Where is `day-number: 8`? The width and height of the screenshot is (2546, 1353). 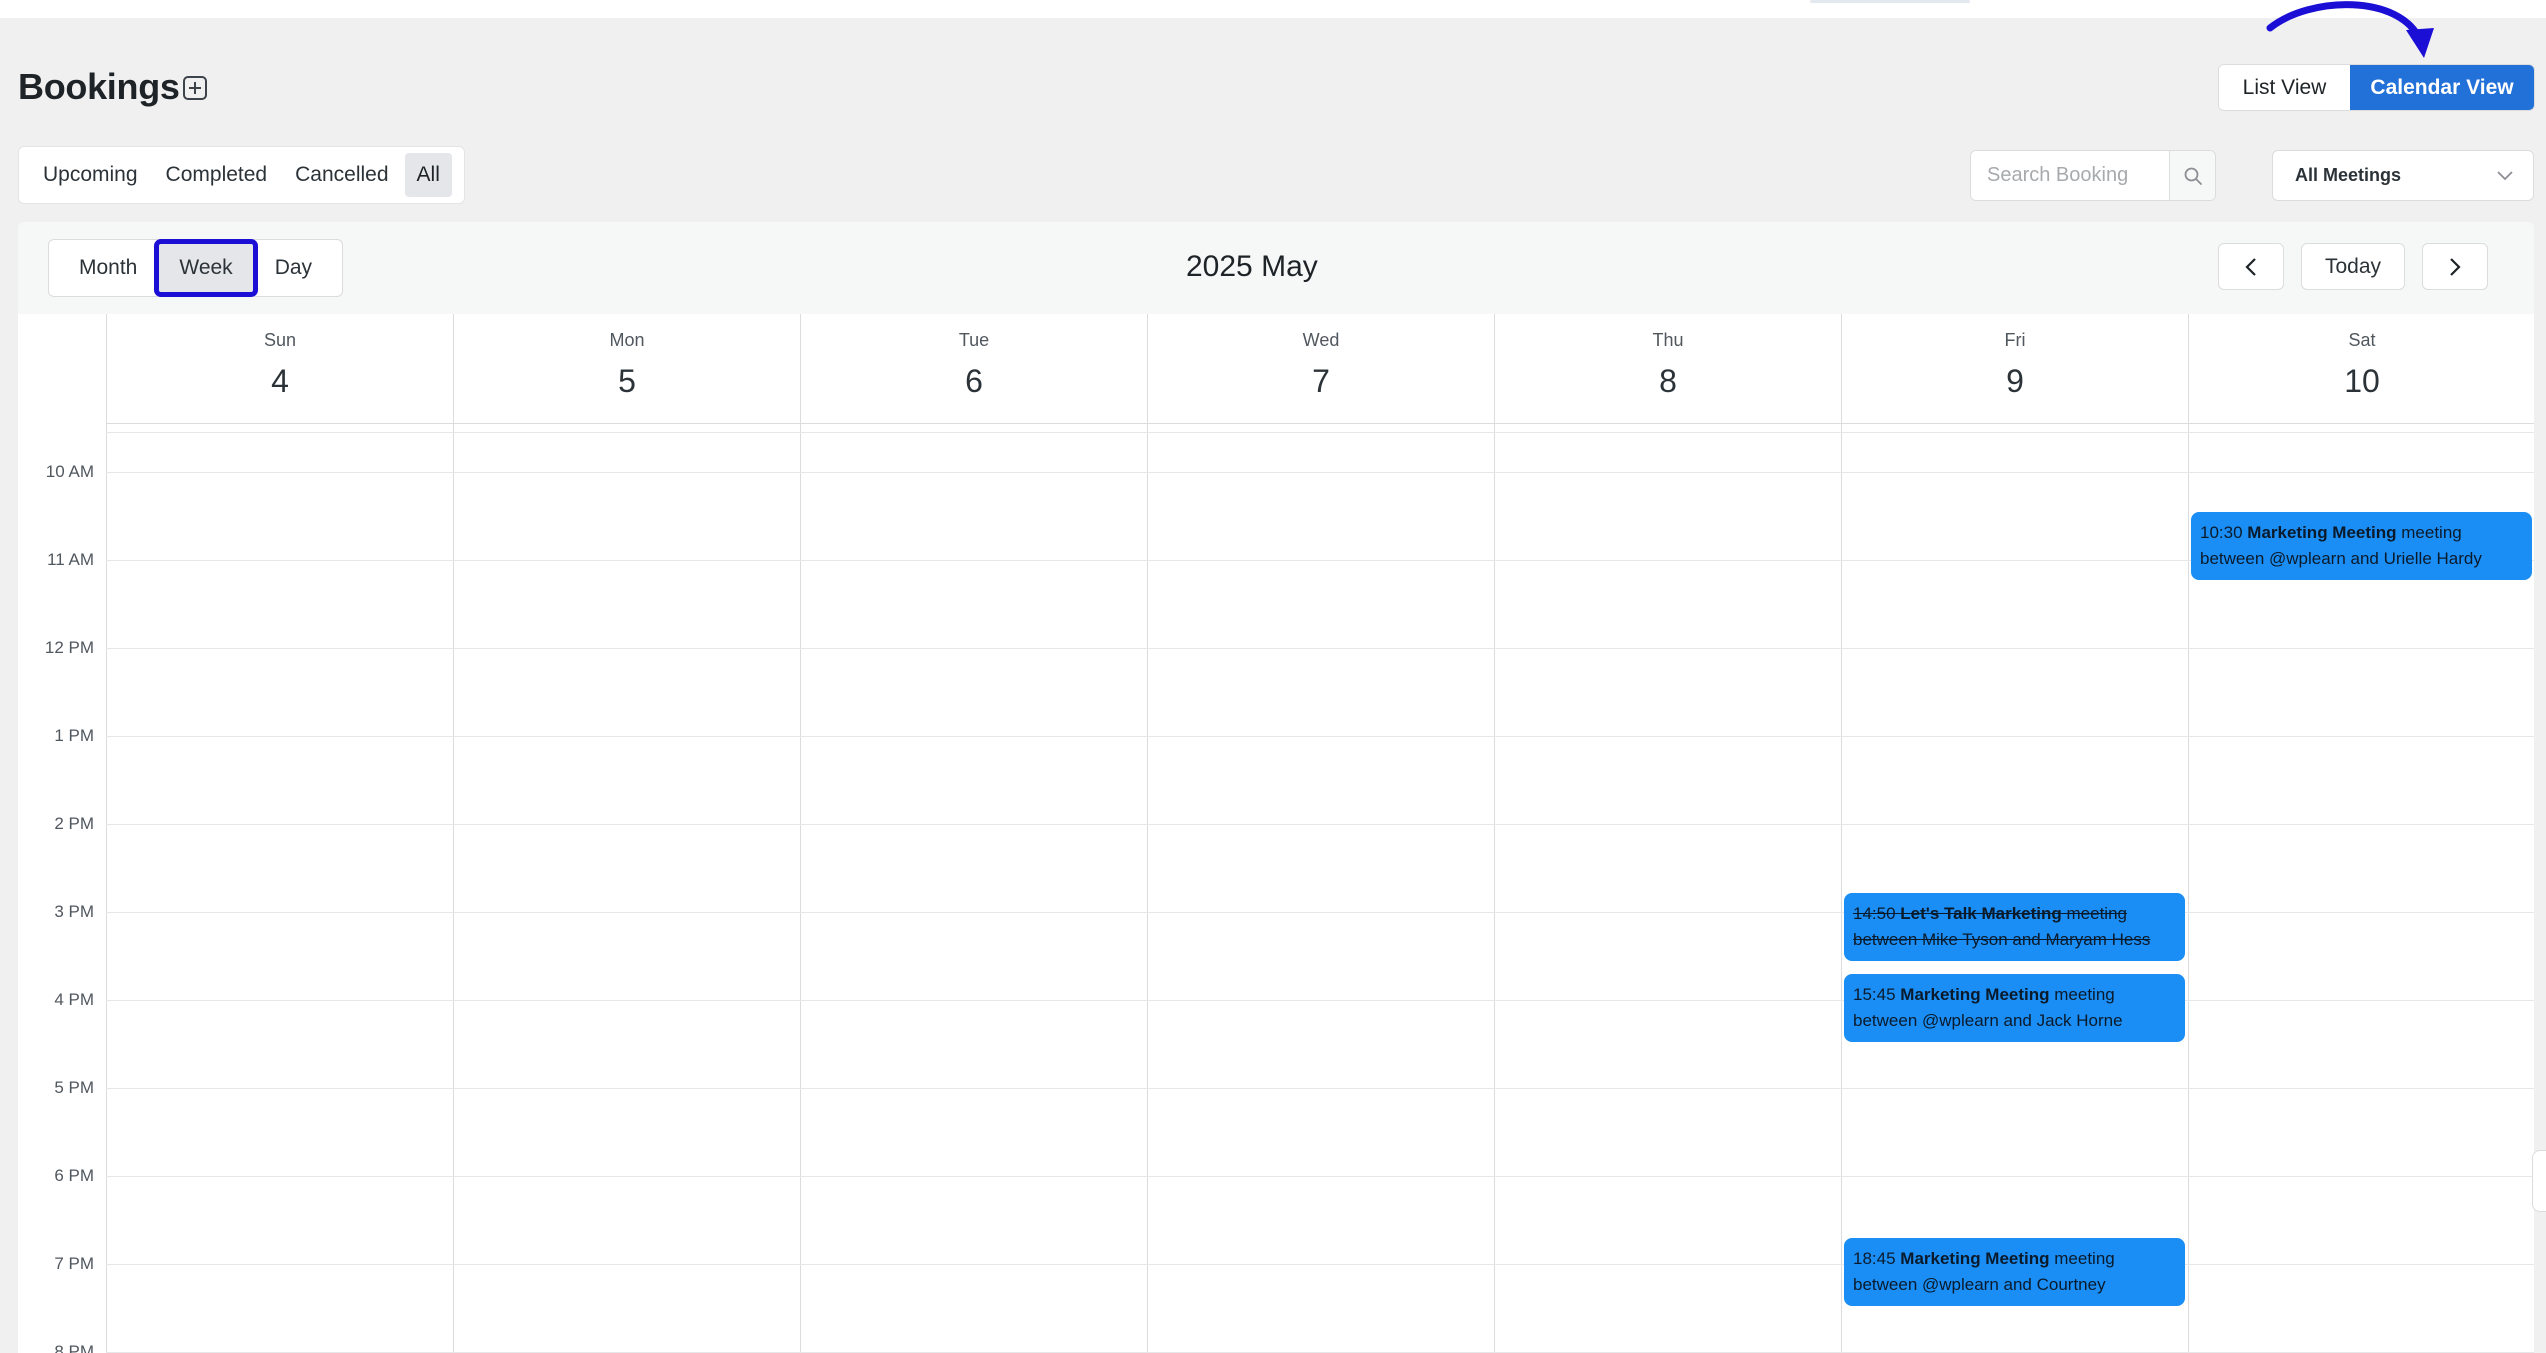 day-number: 8 is located at coordinates (1668, 381).